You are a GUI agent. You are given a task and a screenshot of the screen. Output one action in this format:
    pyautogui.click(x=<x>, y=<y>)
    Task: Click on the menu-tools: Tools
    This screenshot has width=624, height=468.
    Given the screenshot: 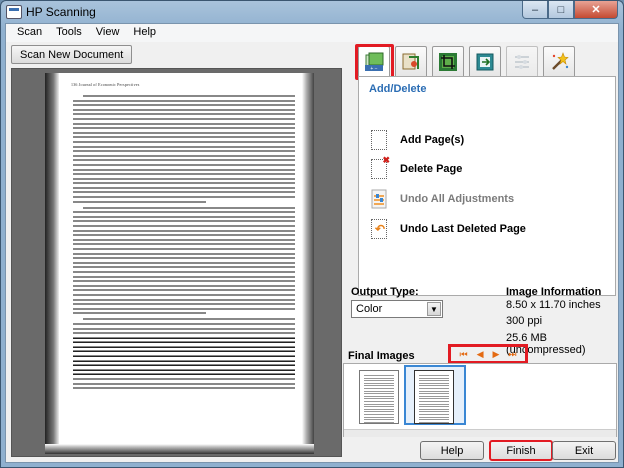 What is the action you would take?
    pyautogui.click(x=69, y=33)
    